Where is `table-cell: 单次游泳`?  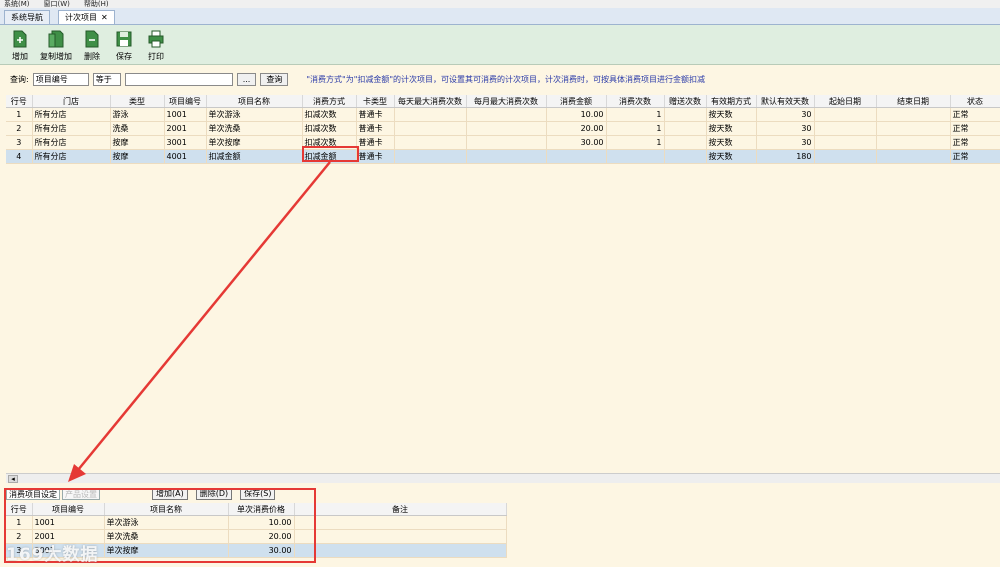 table-cell: 单次游泳 is located at coordinates (254, 114).